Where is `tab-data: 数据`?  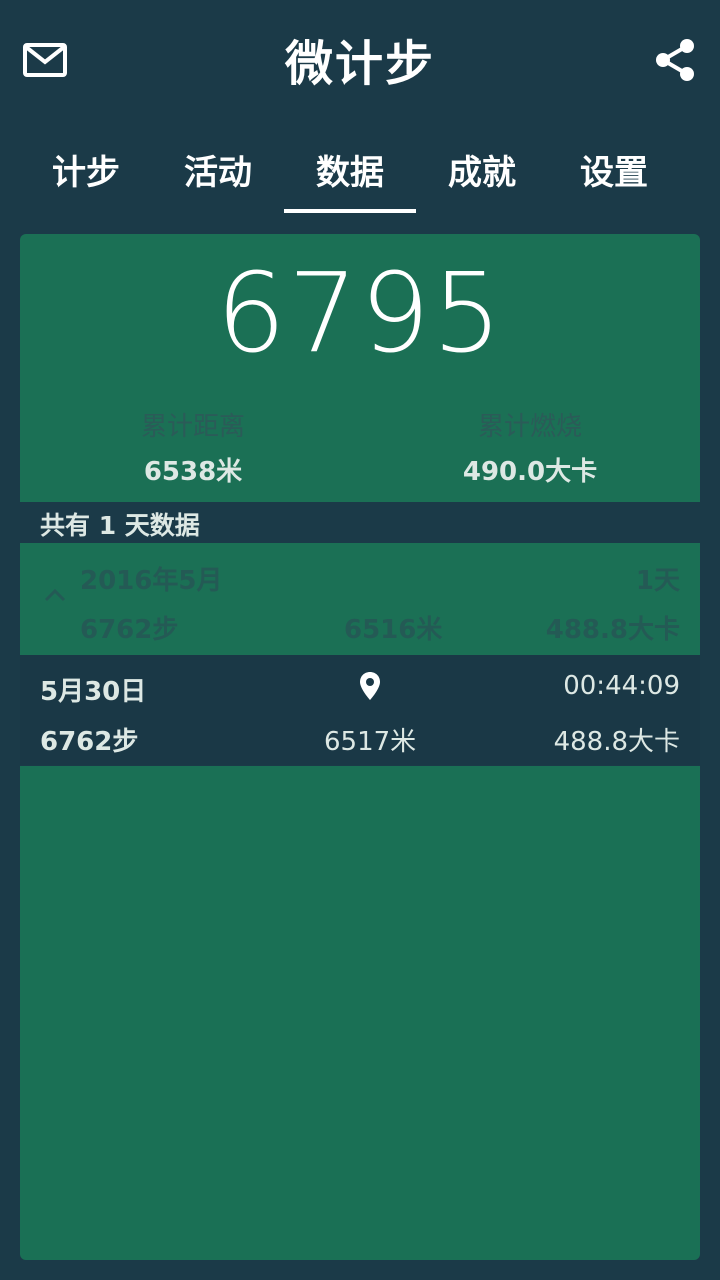 tab-data: 数据 is located at coordinates (350, 169).